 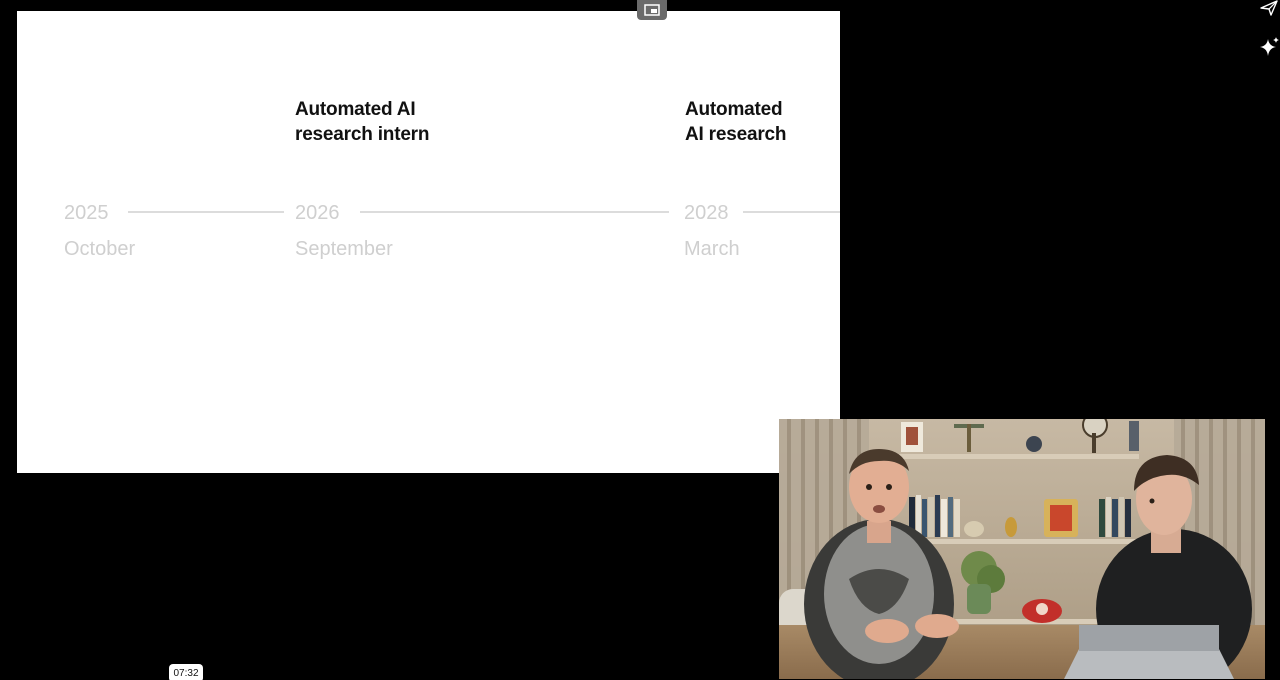 What do you see at coordinates (734, 109) in the screenshot?
I see `milestone-line: Automated` at bounding box center [734, 109].